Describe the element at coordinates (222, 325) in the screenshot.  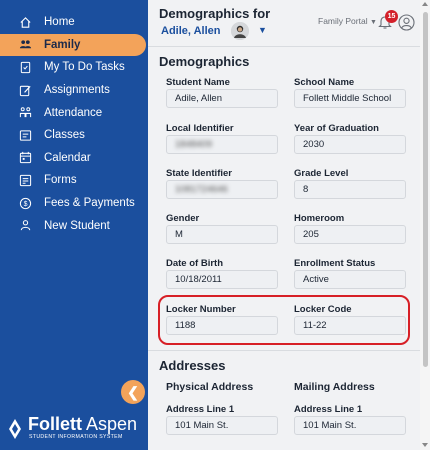
I see `locker-number-field: 1188` at that location.